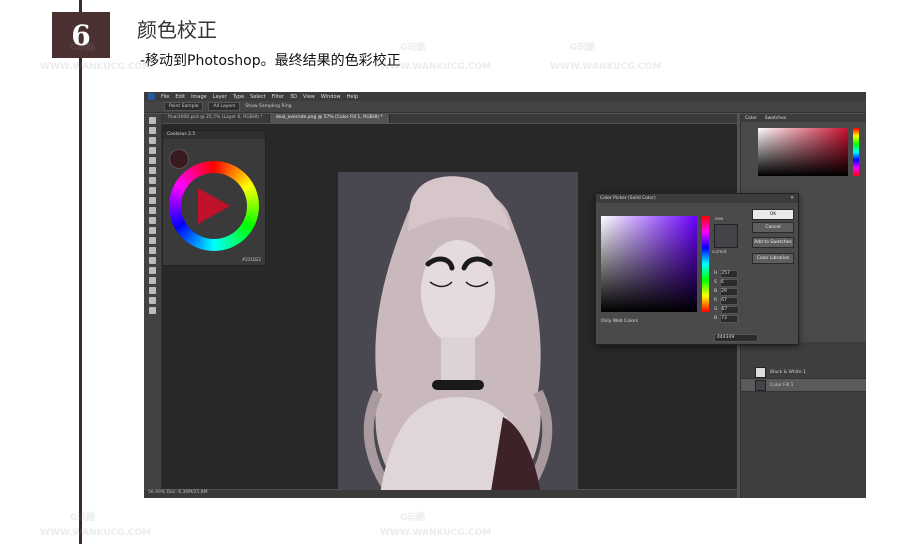 Image resolution: width=917 pixels, height=544 pixels. I want to click on dodge-tool-icon, so click(152, 250).